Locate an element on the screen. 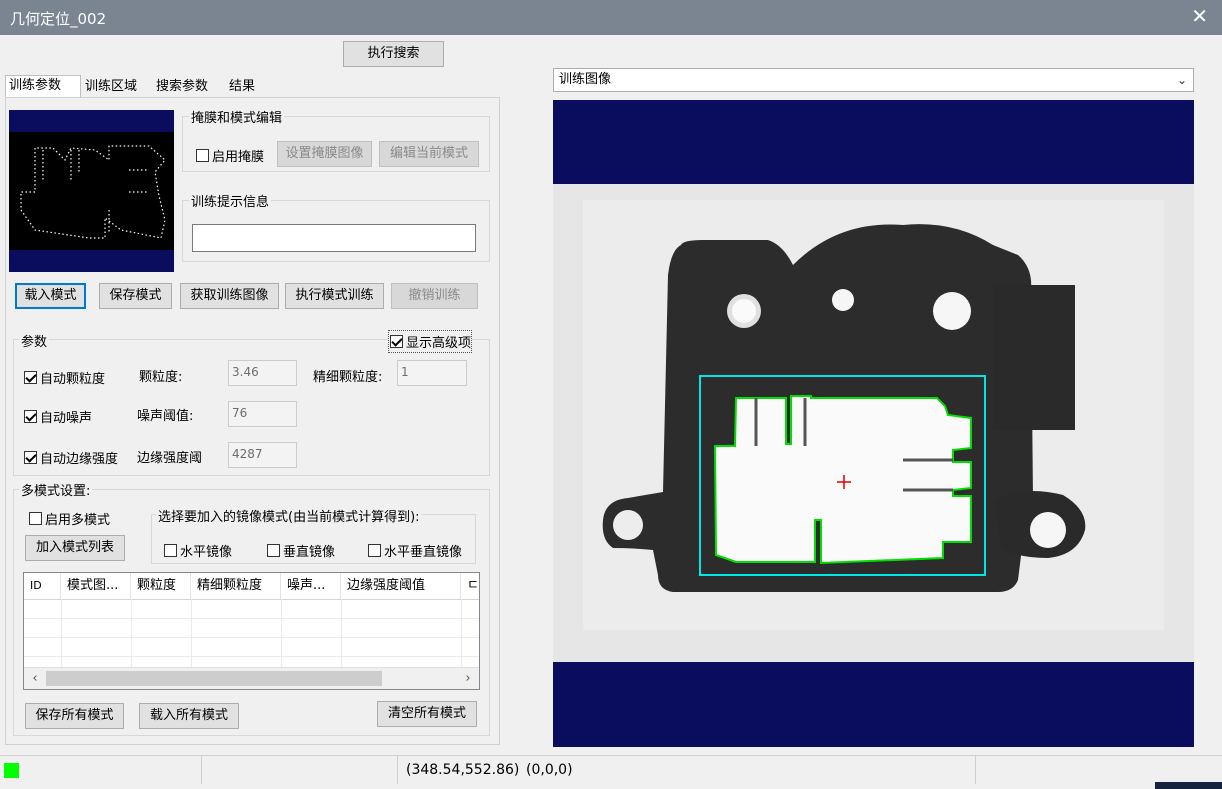 This screenshot has height=789, width=1222. horizontal-mirror-box is located at coordinates (170, 550).